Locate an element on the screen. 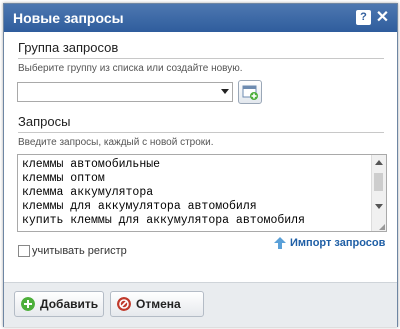  scroll-up-icon is located at coordinates (379, 162).